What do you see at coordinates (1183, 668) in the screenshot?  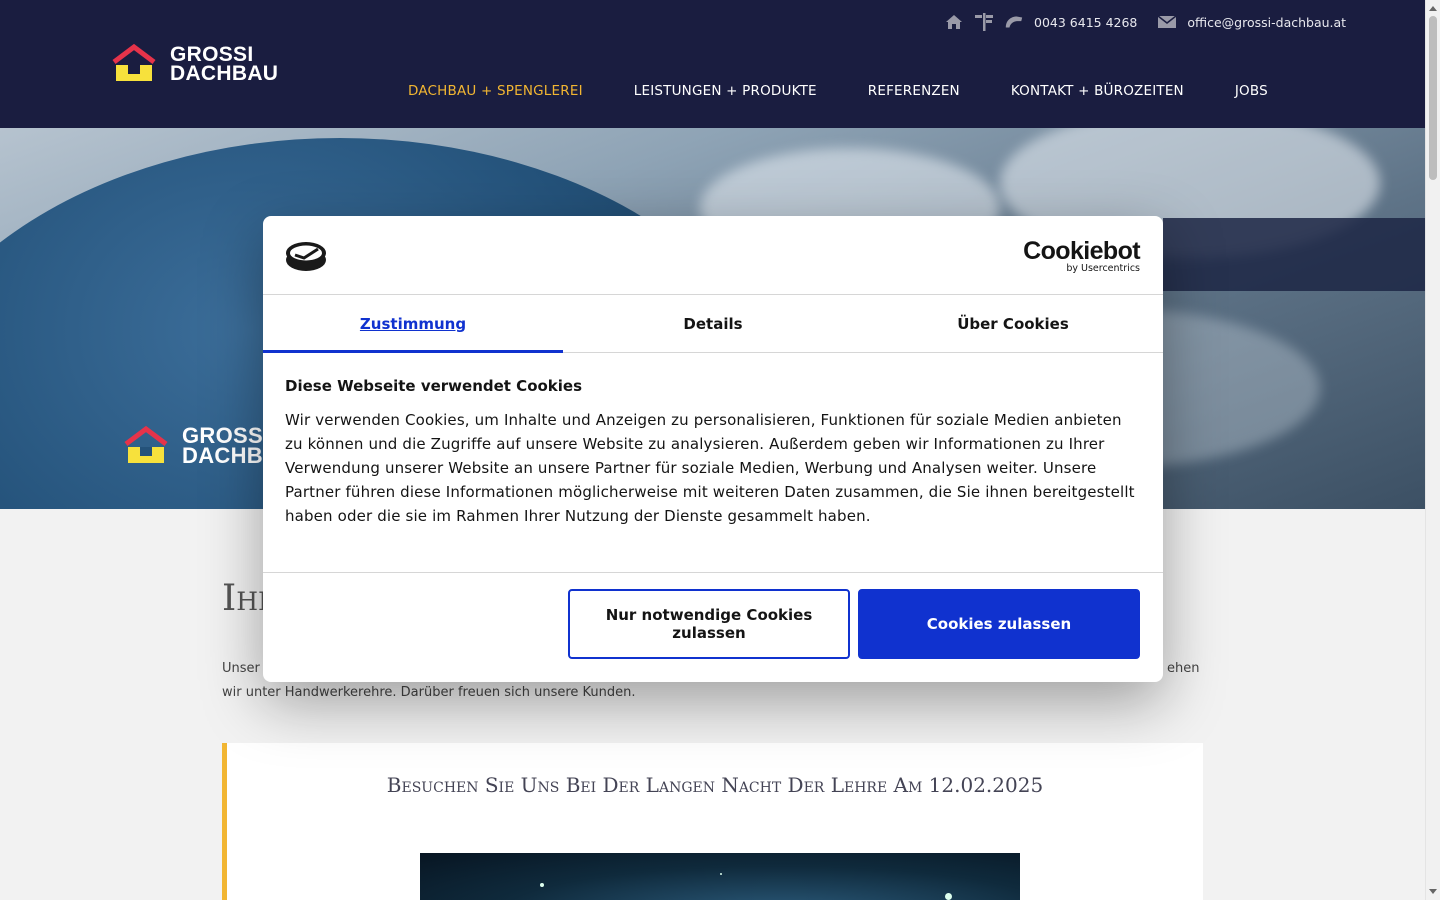 I see `section-text-line1-end: ehen` at bounding box center [1183, 668].